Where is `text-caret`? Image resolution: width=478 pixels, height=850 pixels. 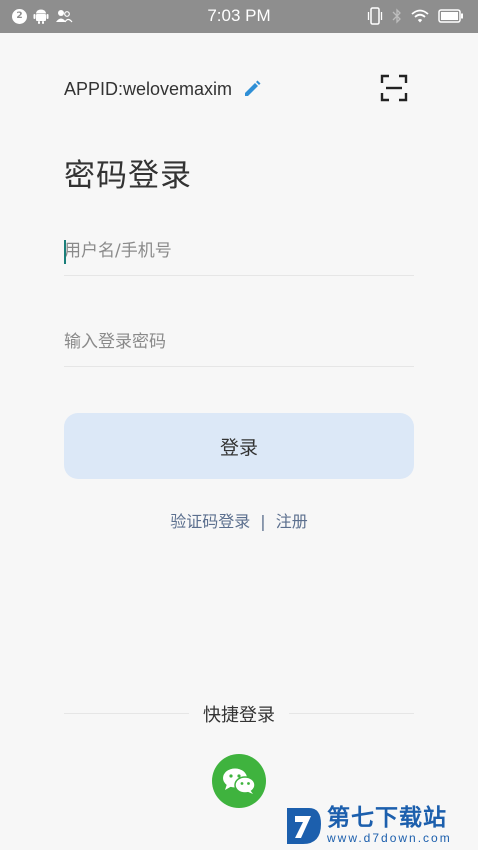 text-caret is located at coordinates (65, 252).